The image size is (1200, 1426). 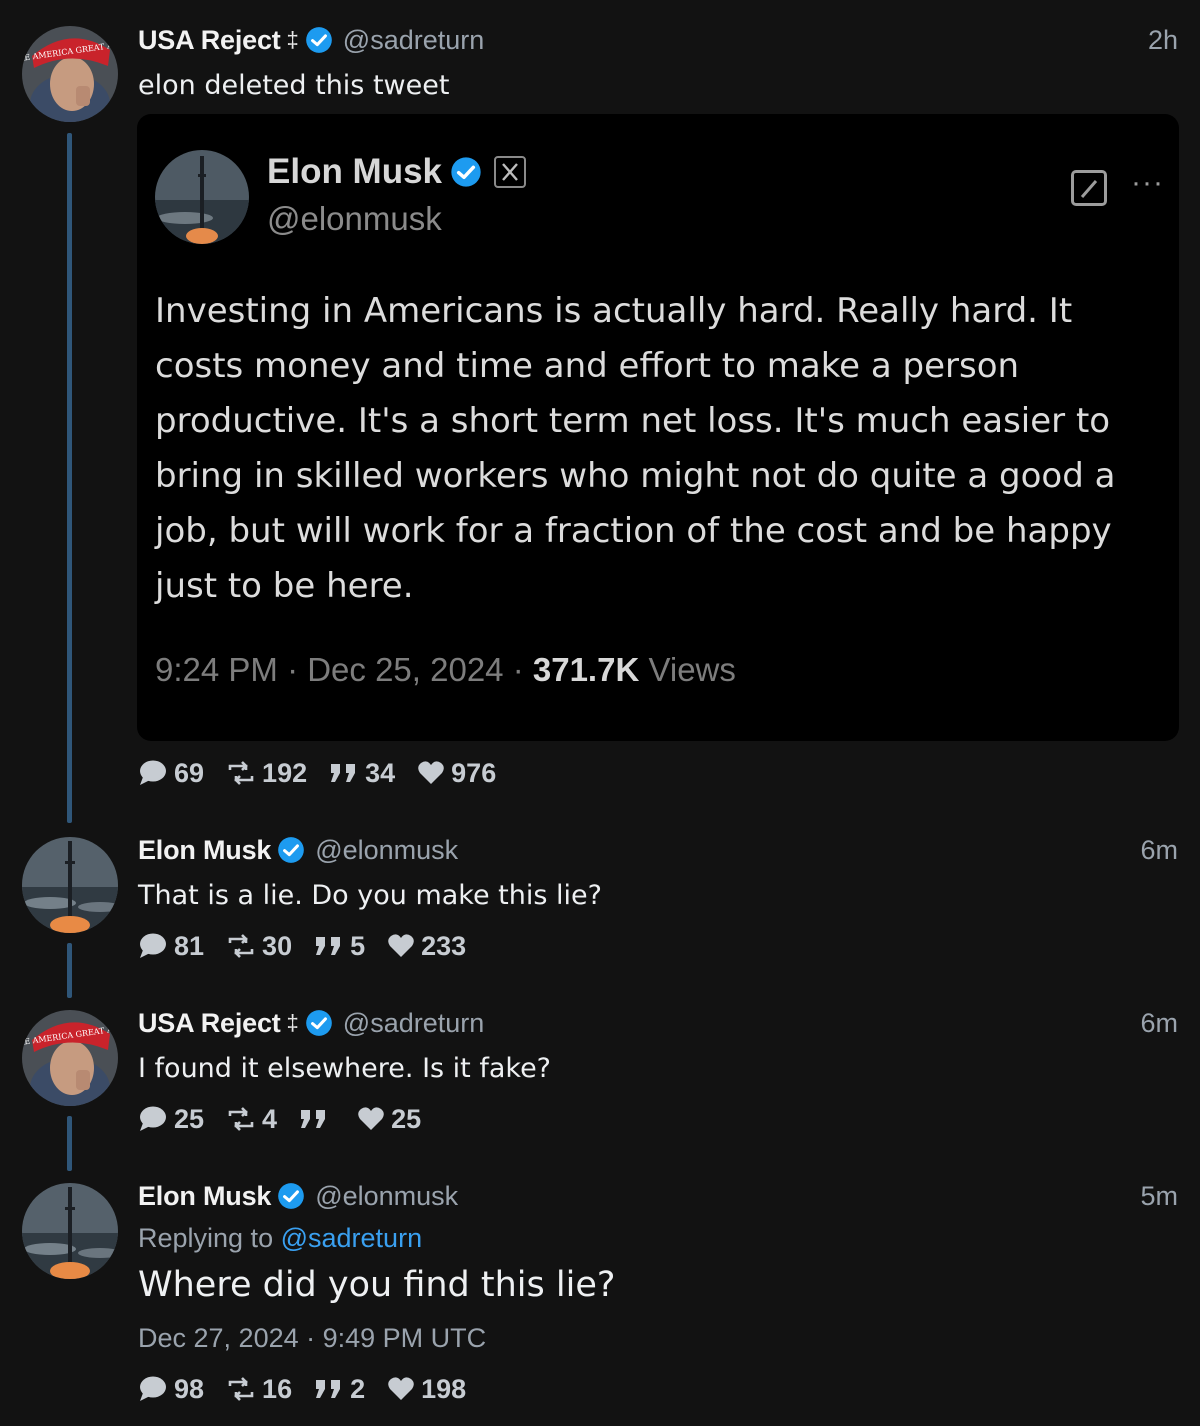 What do you see at coordinates (312, 1338) in the screenshot?
I see `post-timestamp: Dec 27, 2024 · 9:49 PM UTC` at bounding box center [312, 1338].